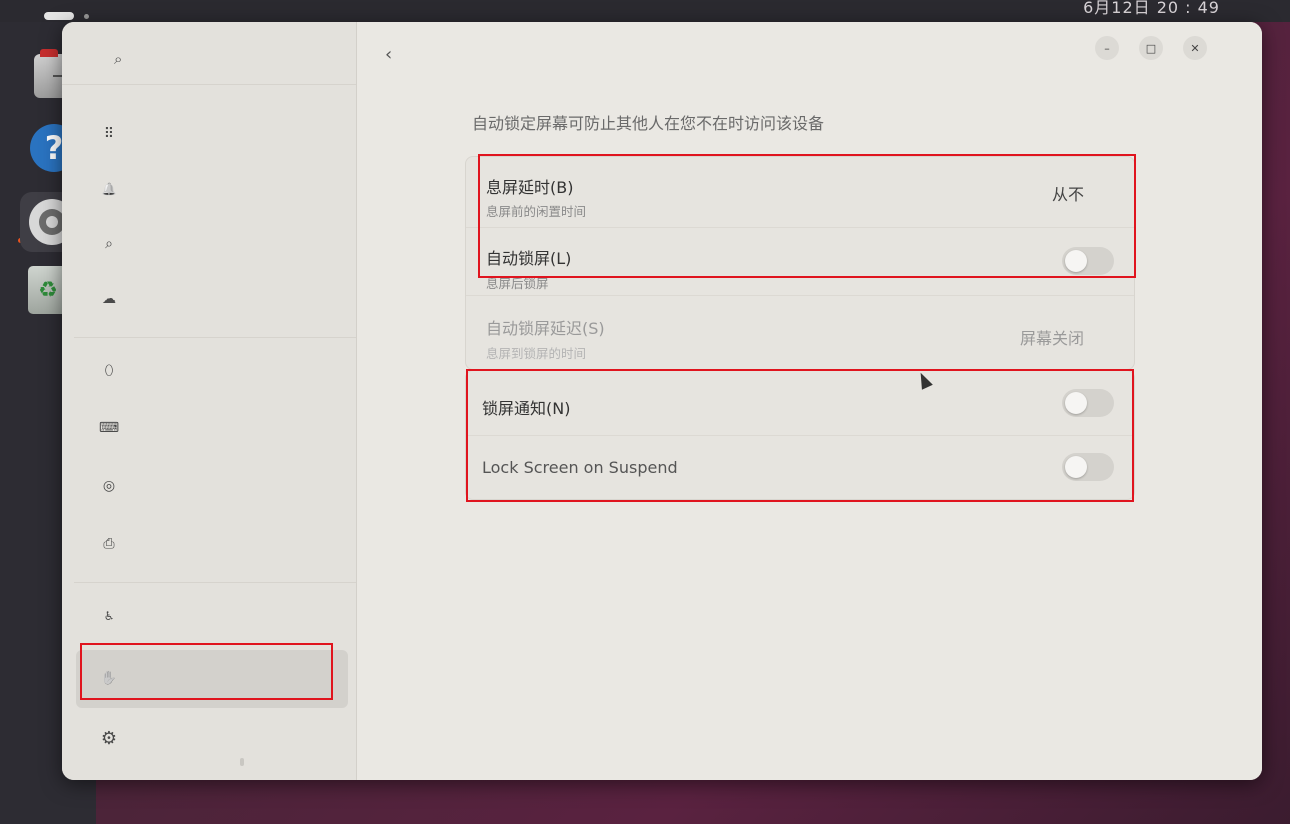 The image size is (1290, 824). I want to click on apps-icon: ⠿, so click(109, 134).